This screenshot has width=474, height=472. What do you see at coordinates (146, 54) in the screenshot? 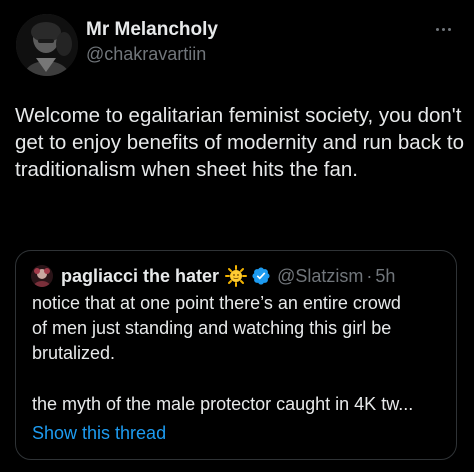
I see `author-handle: @chakravartiin` at bounding box center [146, 54].